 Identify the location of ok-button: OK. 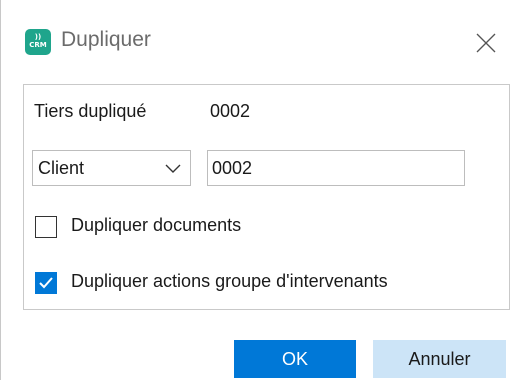
(295, 359).